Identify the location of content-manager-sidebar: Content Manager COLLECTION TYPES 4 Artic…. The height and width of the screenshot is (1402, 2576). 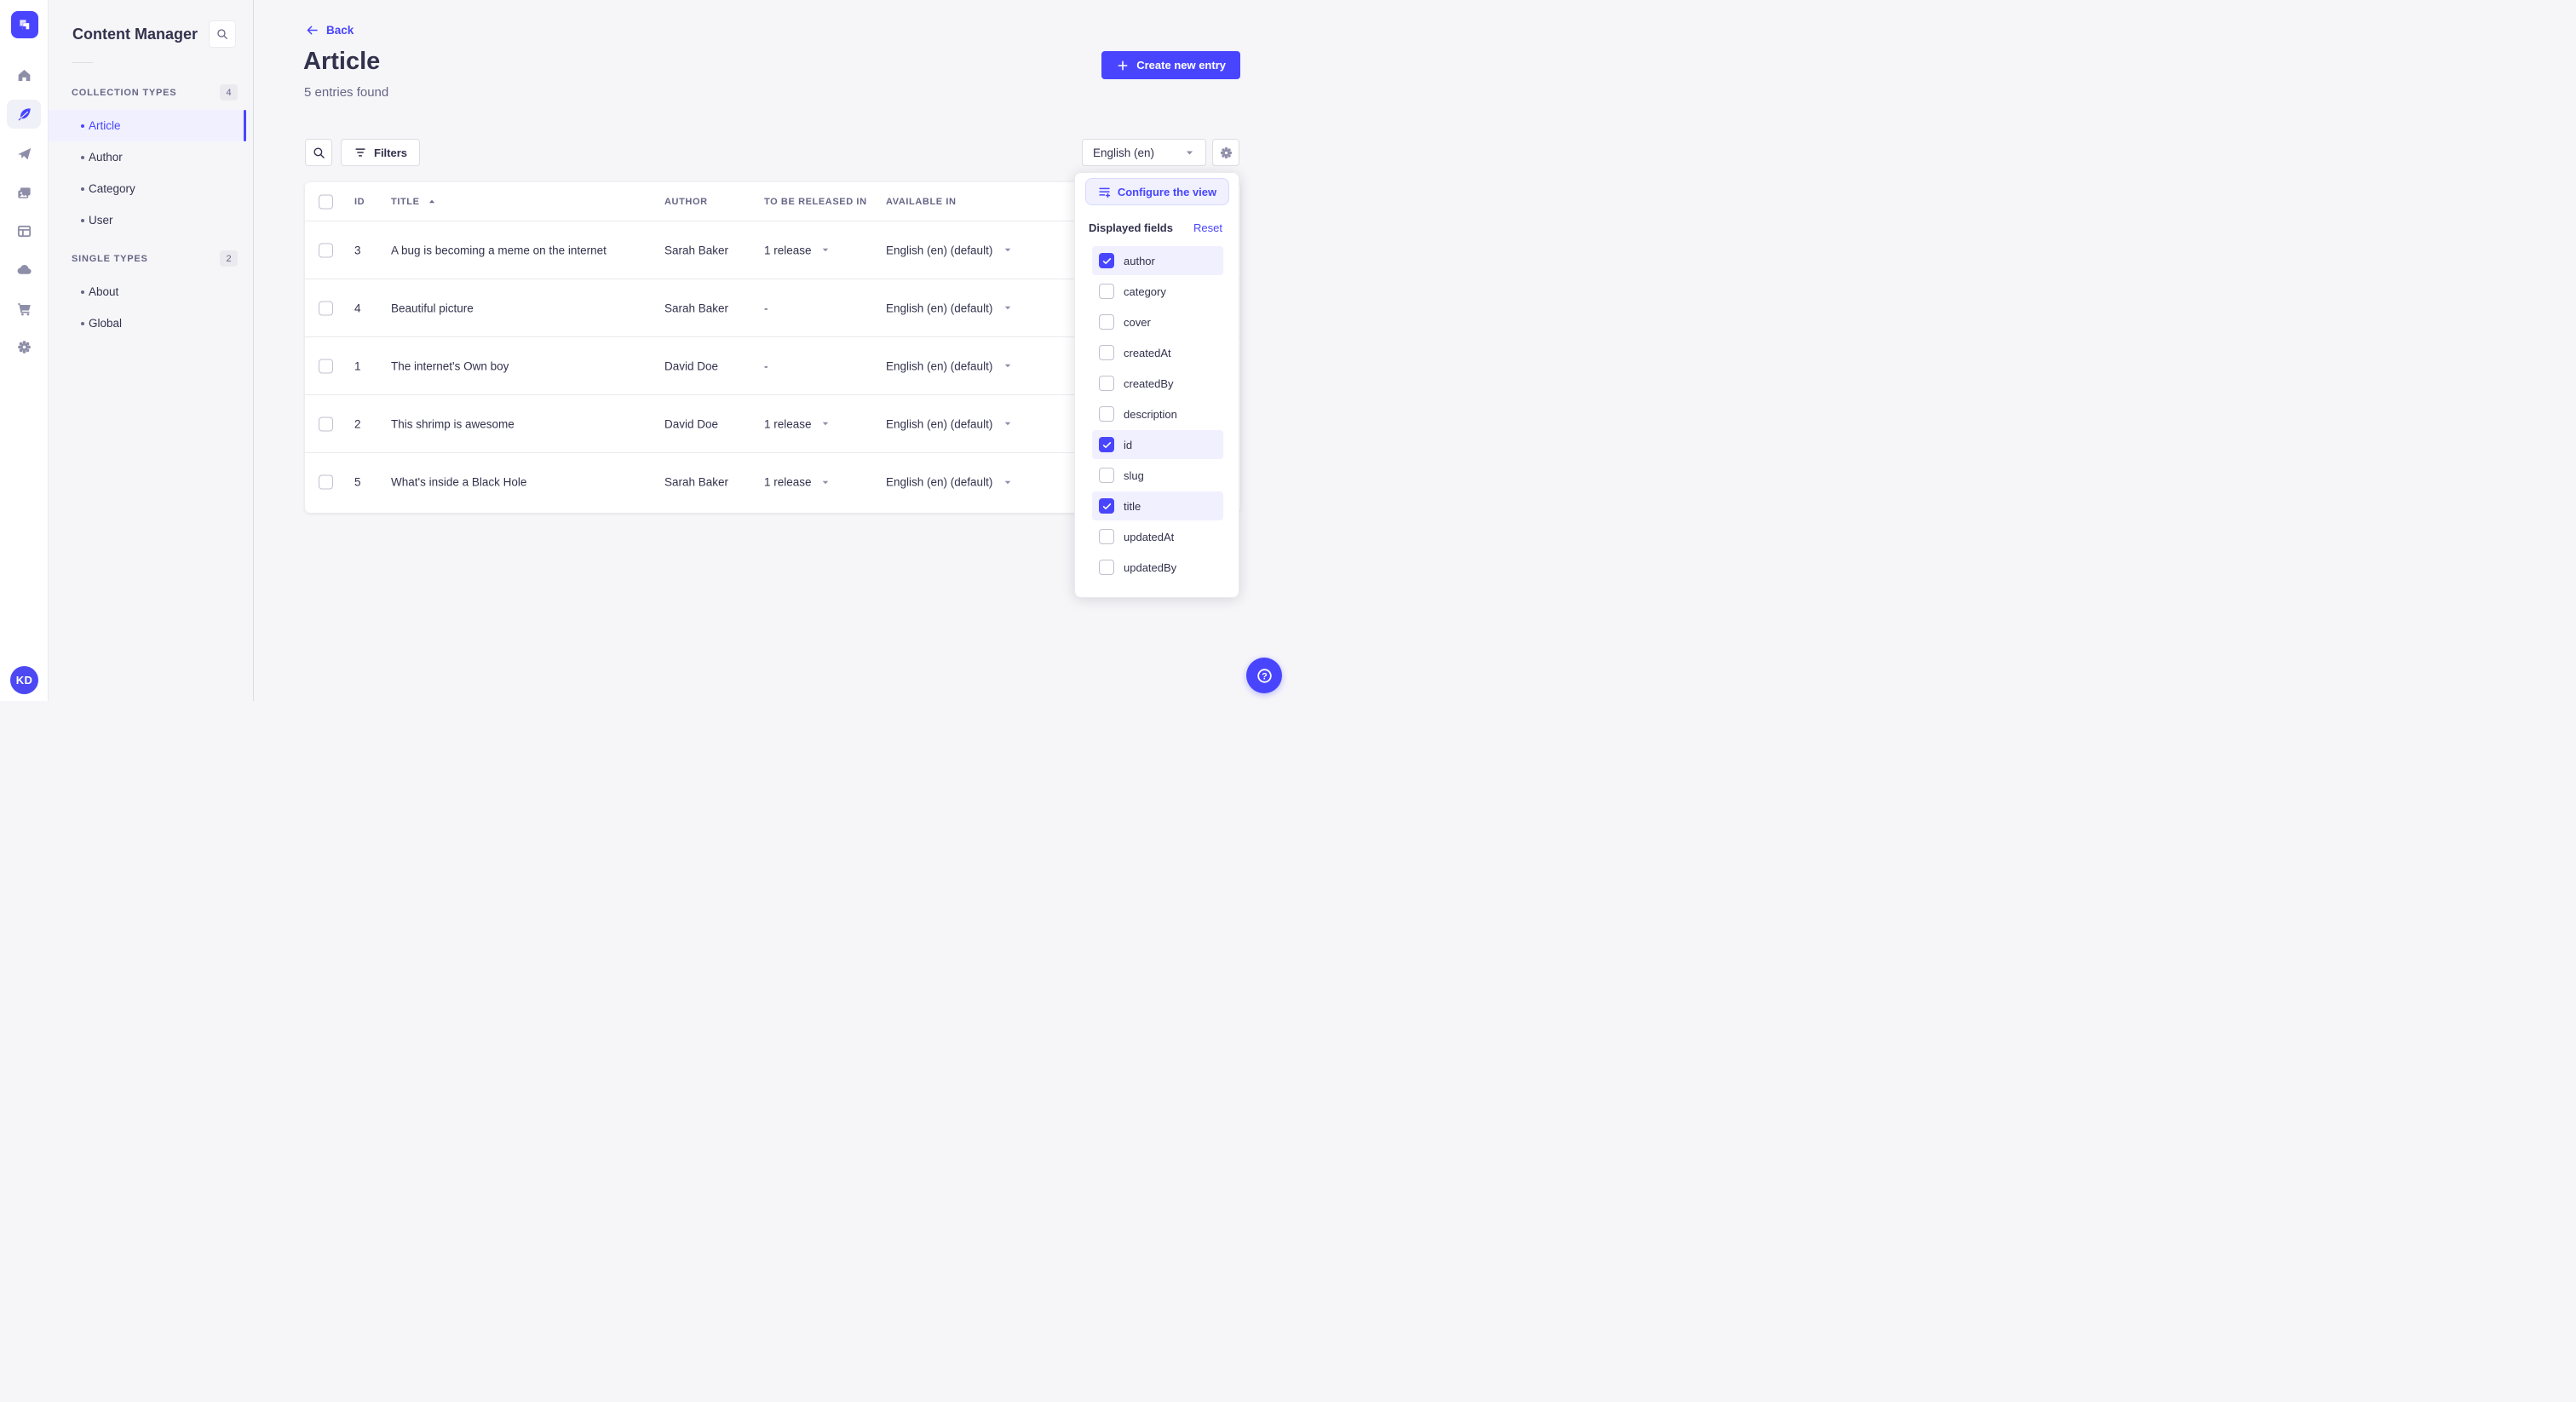
(151, 350).